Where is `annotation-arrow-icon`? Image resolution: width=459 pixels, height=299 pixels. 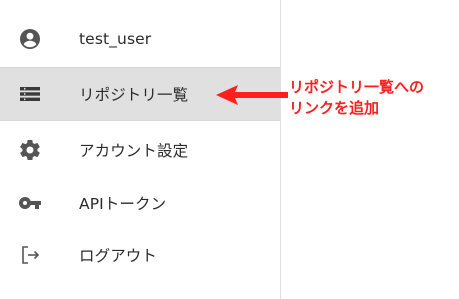 annotation-arrow-icon is located at coordinates (252, 95).